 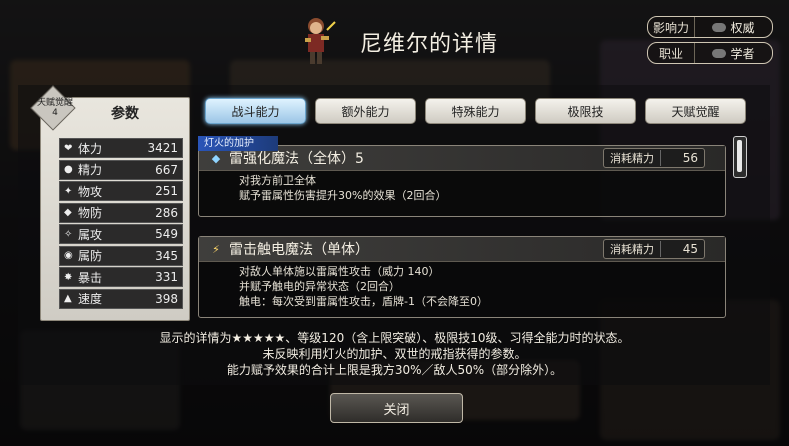 What do you see at coordinates (121, 234) in the screenshot?
I see `stat-eatk: ✧ 属攻 549` at bounding box center [121, 234].